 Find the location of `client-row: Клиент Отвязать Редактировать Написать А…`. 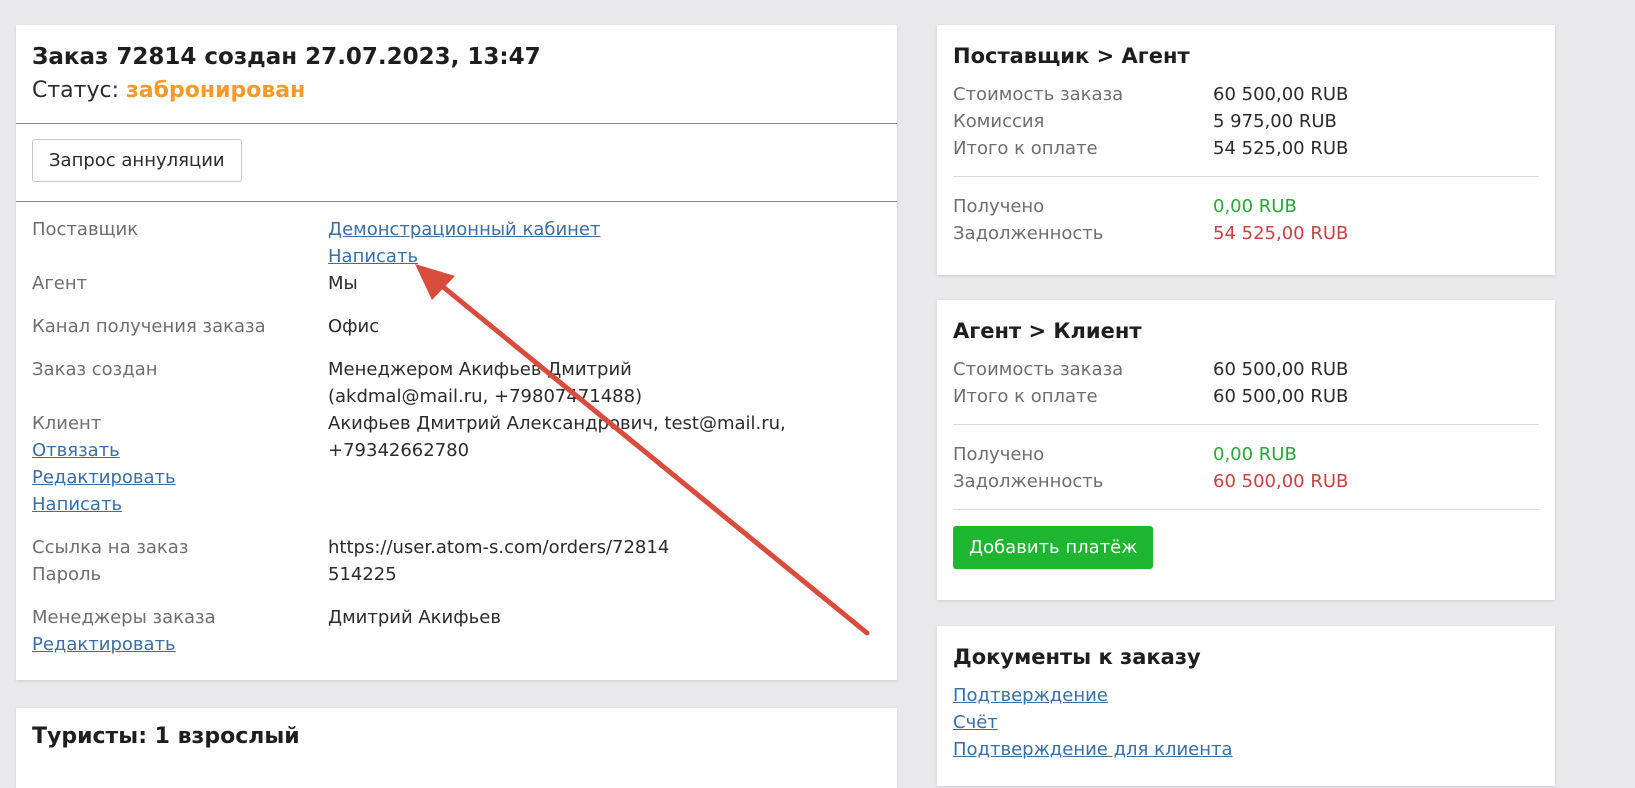

client-row: Клиент Отвязать Редактировать Написать А… is located at coordinates (456, 464).